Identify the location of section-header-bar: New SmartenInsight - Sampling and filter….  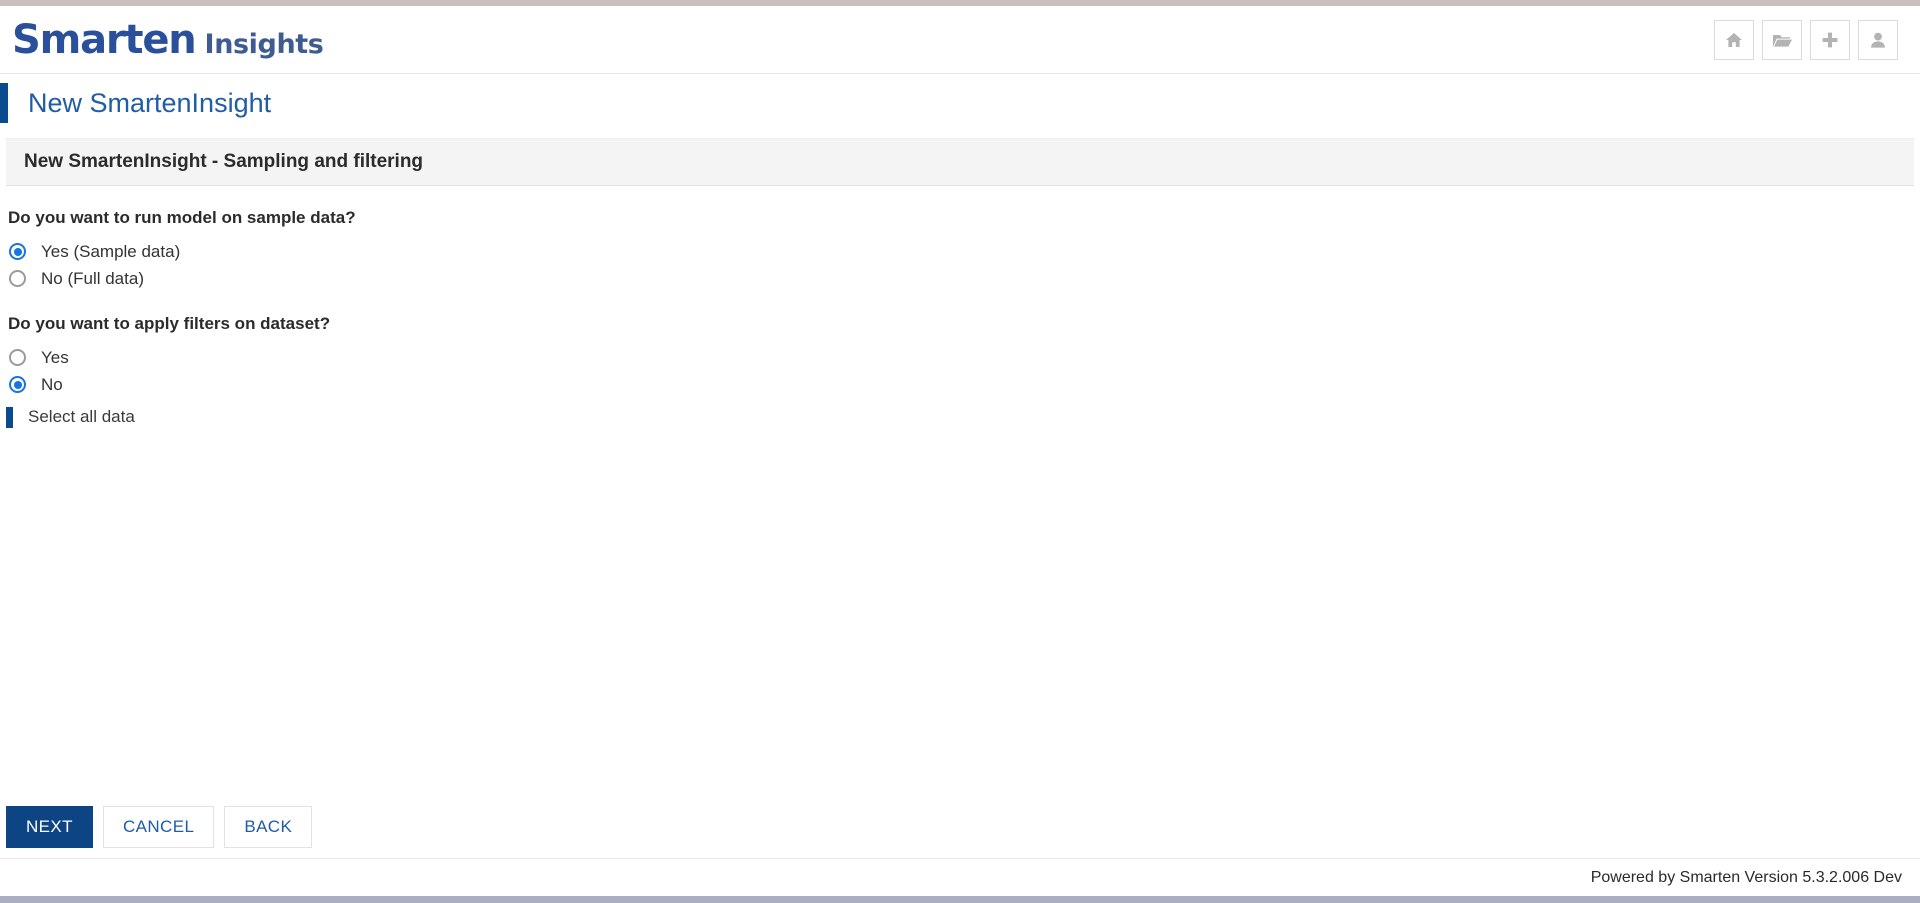
(960, 162).